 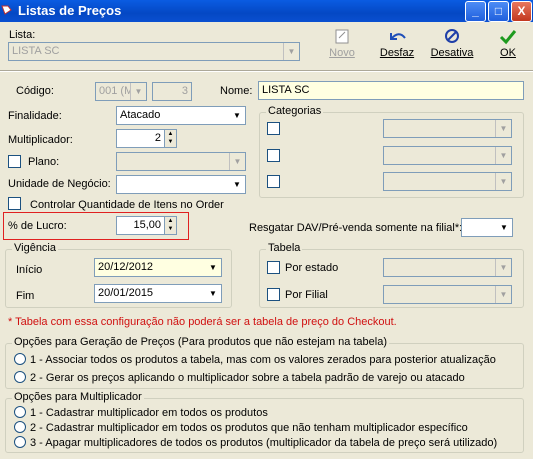 I want to click on novo-button: Novo, so click(x=342, y=45).